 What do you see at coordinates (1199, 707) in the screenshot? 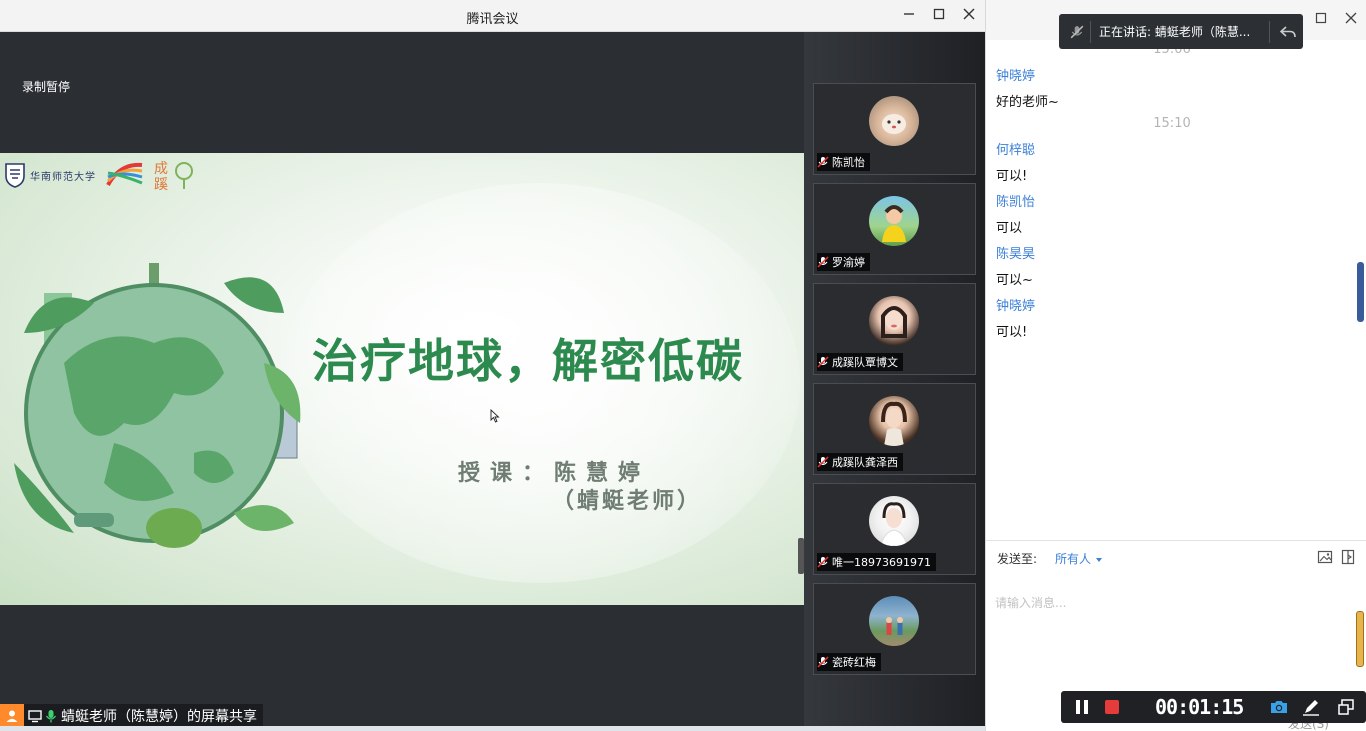
I see `recording-elapsed-time: 00:01:15` at bounding box center [1199, 707].